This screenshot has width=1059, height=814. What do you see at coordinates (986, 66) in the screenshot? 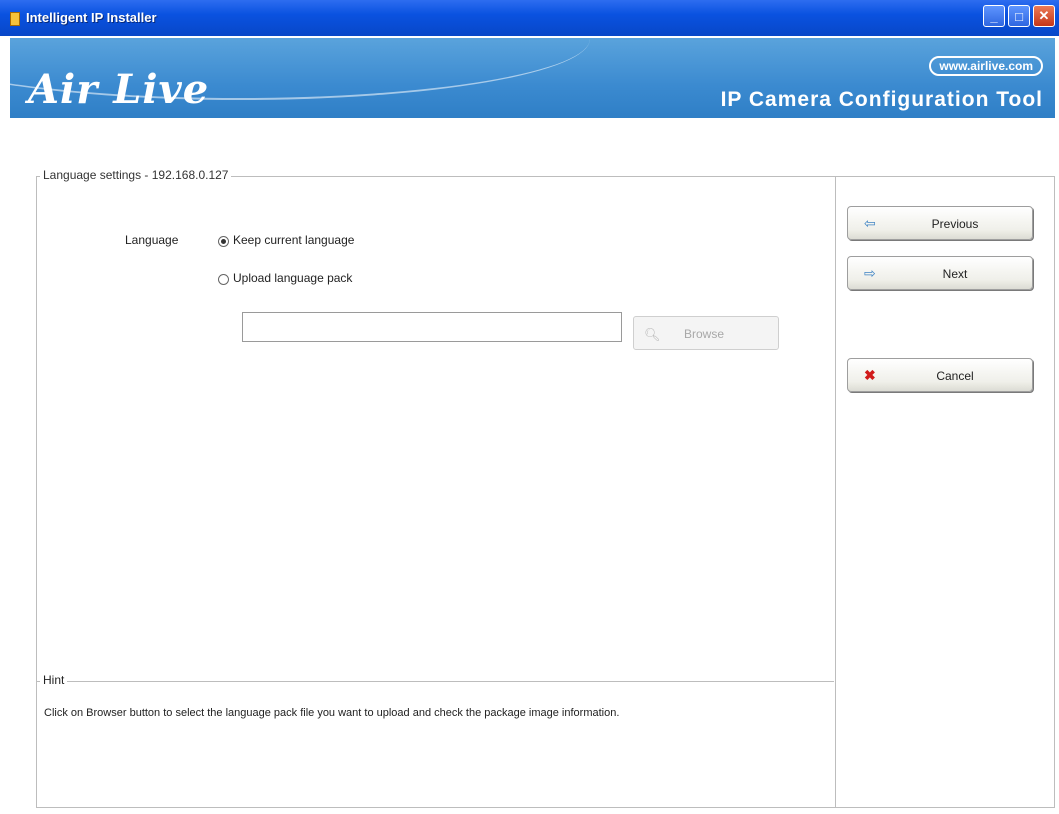
I see `website-link: www.airlive.com` at bounding box center [986, 66].